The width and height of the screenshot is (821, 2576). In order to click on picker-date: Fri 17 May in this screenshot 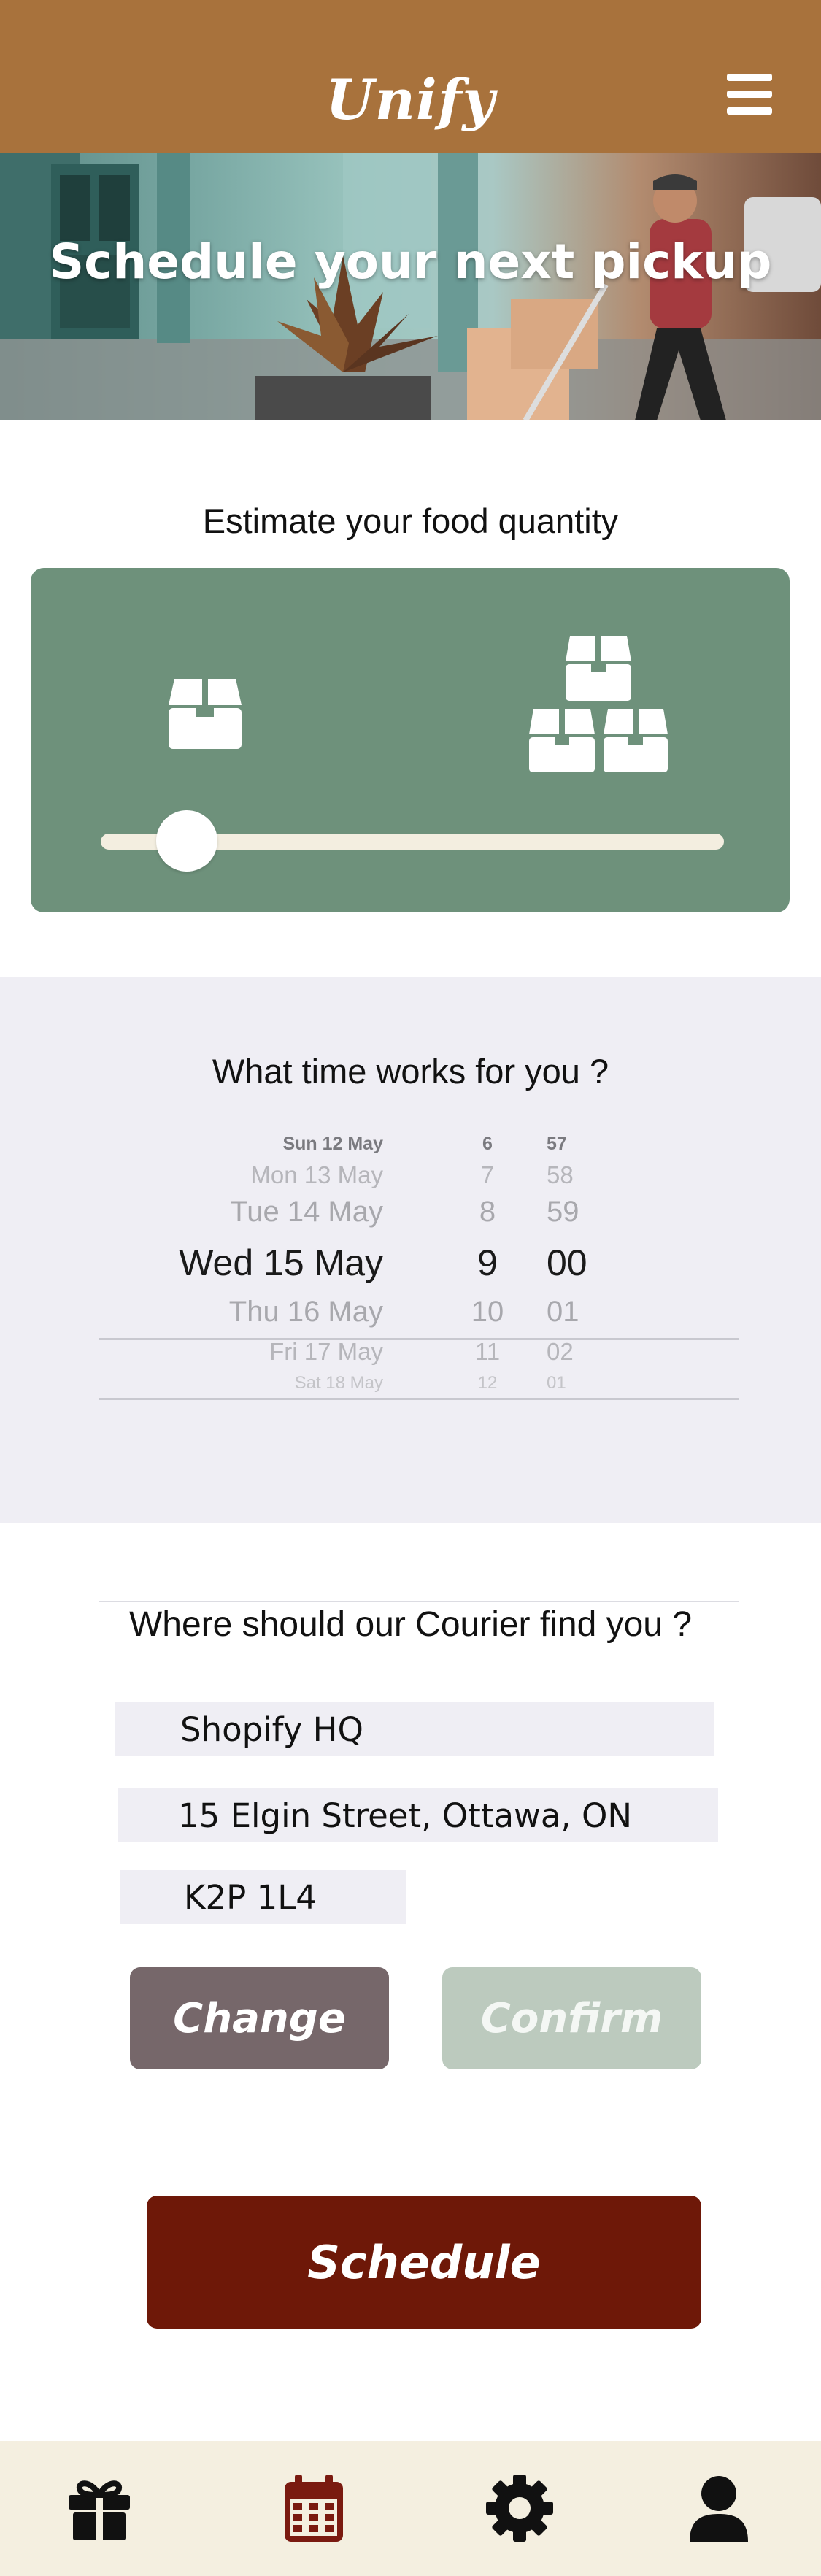, I will do `click(326, 1351)`.